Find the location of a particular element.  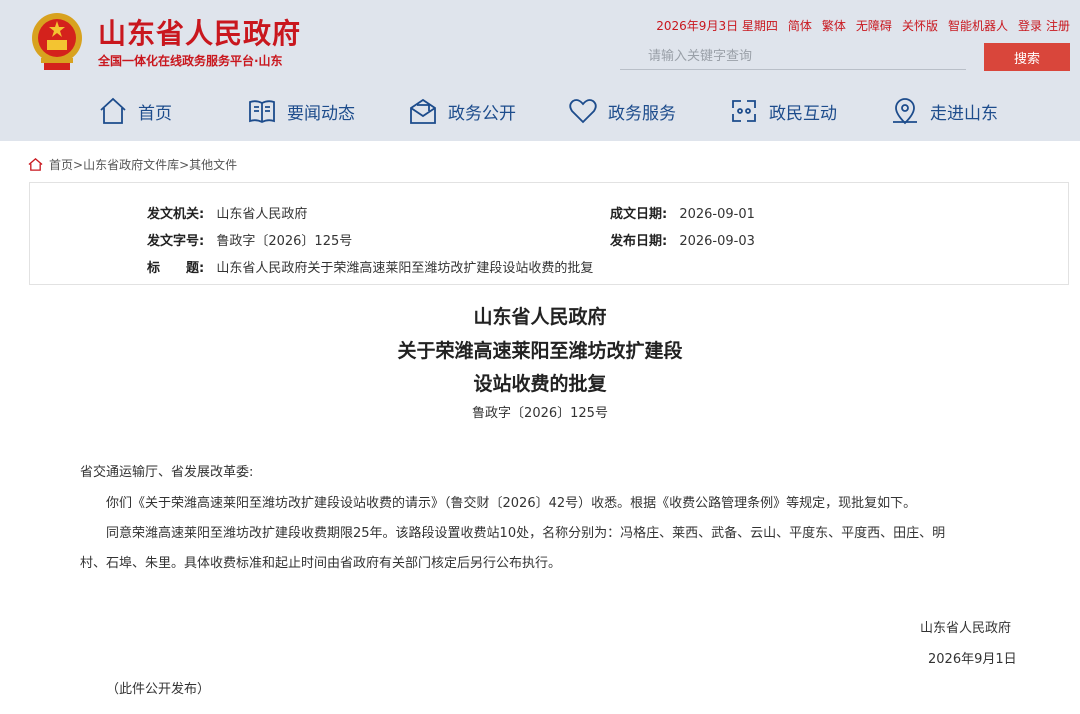

nav-news: 要闻动态 is located at coordinates (301, 111).